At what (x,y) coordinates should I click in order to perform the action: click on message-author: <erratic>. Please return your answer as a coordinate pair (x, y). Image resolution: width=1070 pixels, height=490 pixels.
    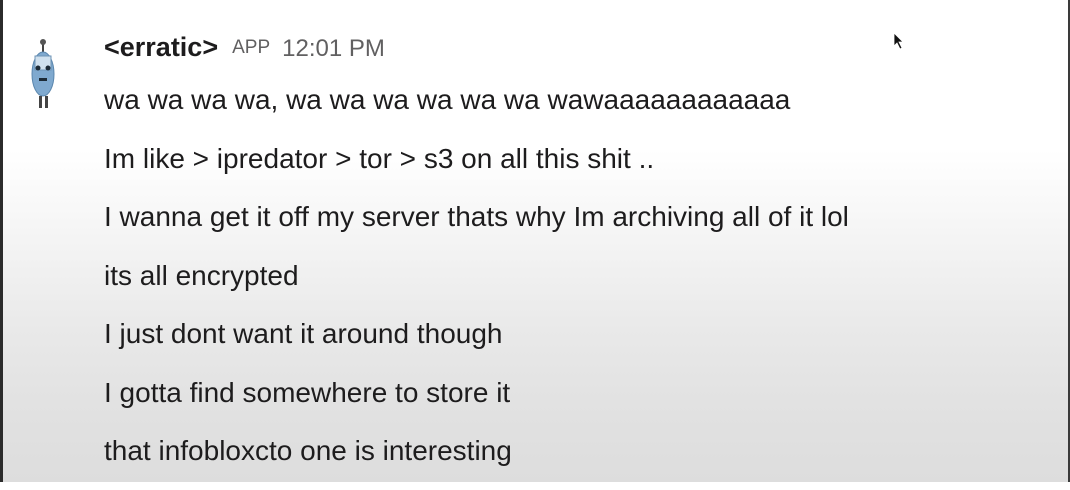
    Looking at the image, I should click on (161, 47).